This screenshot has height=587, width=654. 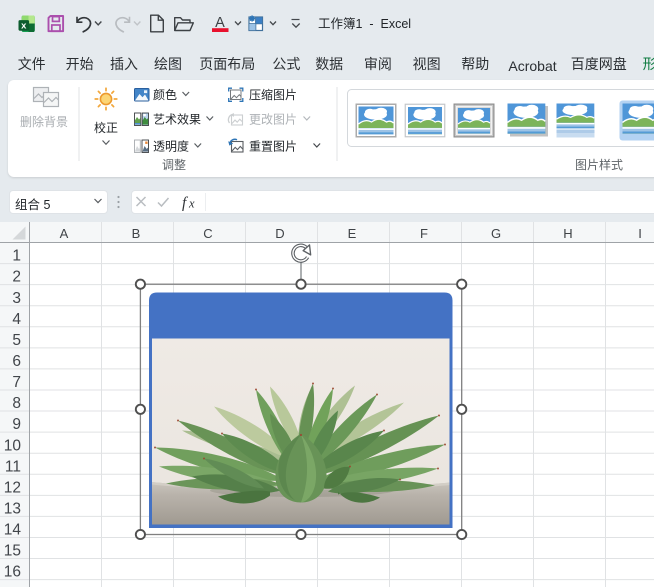 What do you see at coordinates (599, 164) in the screenshot?
I see `svg-text: 图片样式` at bounding box center [599, 164].